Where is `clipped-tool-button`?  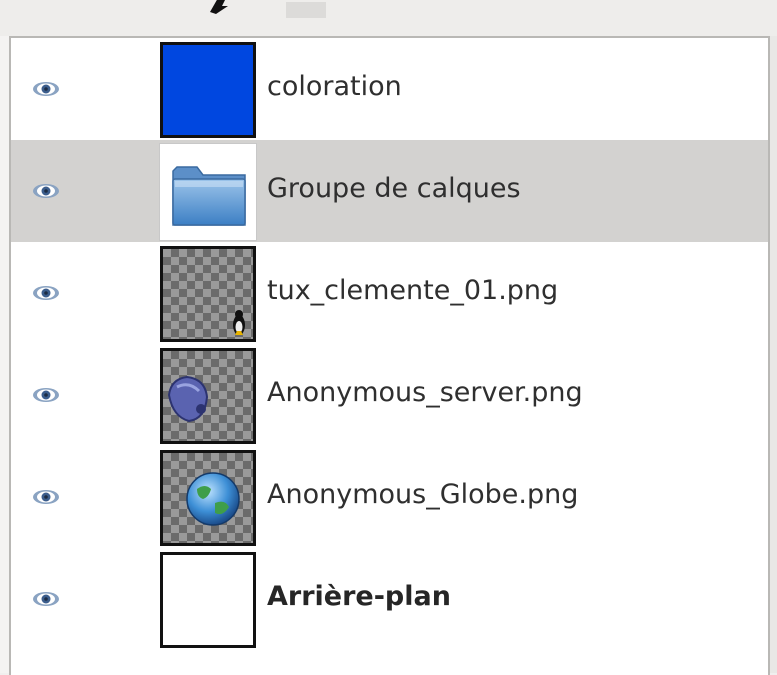 clipped-tool-button is located at coordinates (306, 10).